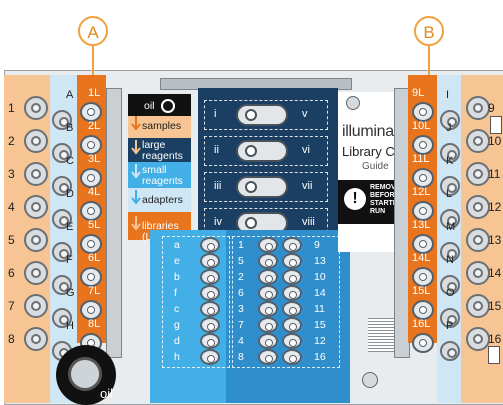 The image size is (503, 405). I want to click on small-label-col1: d, so click(177, 341).